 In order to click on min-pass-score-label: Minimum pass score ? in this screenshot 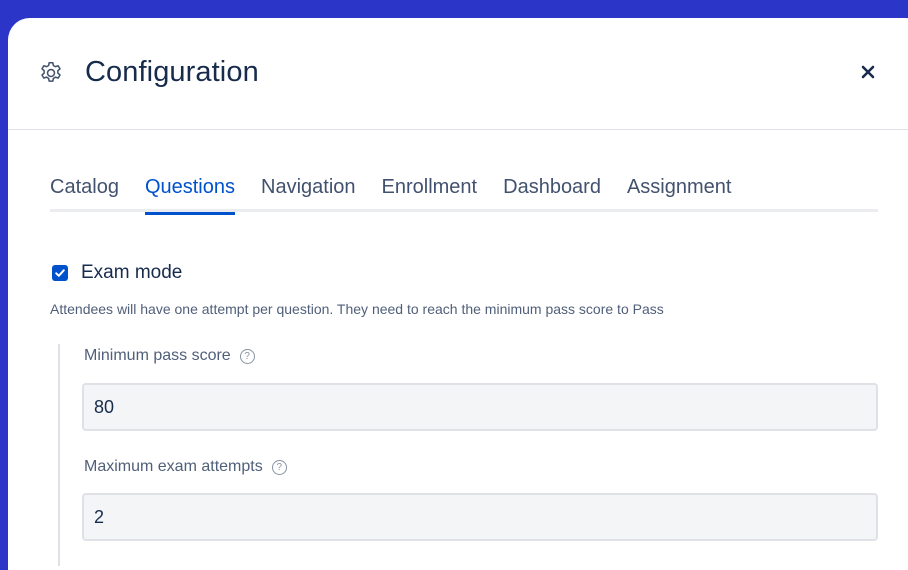, I will do `click(169, 356)`.